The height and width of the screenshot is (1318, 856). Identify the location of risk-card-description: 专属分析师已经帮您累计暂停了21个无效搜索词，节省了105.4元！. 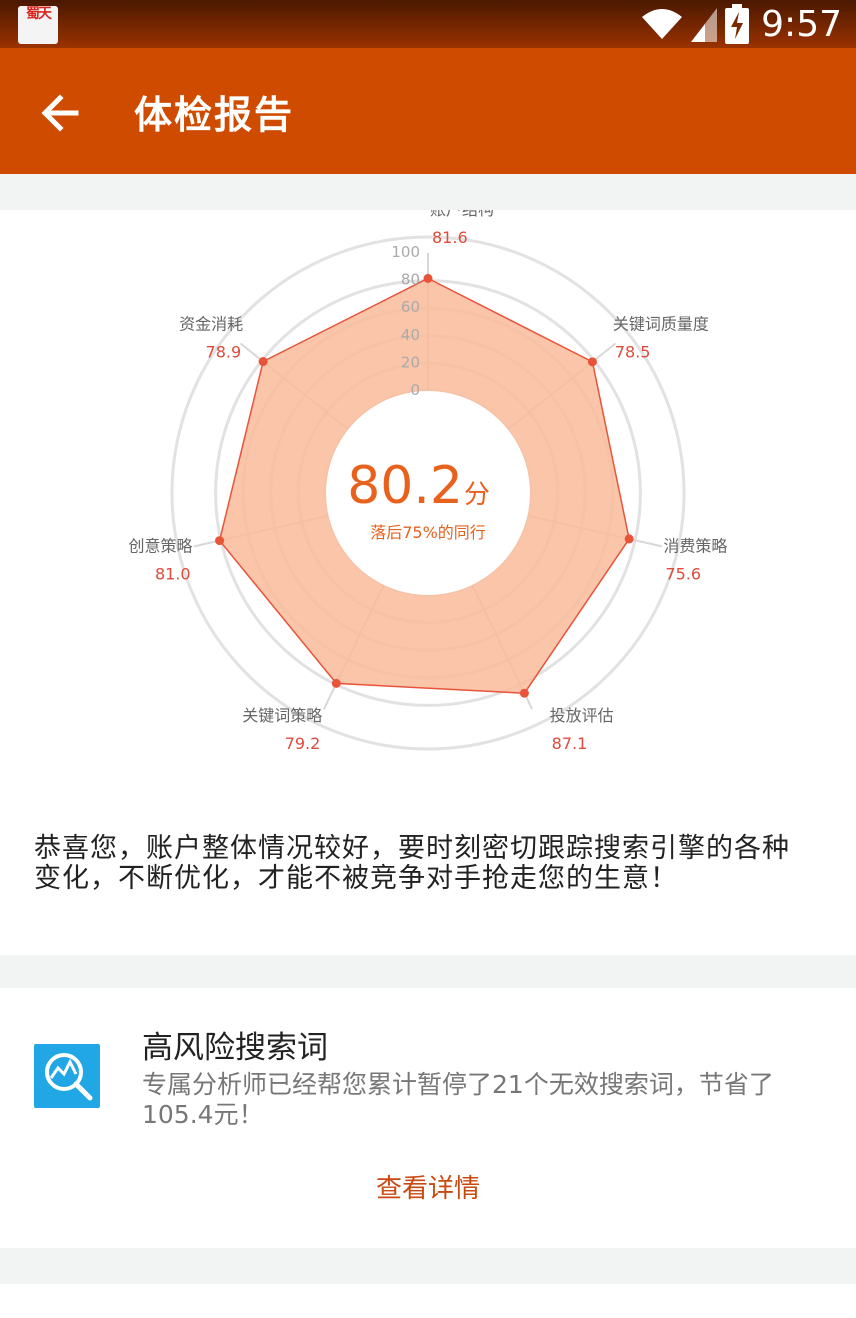
(458, 1099).